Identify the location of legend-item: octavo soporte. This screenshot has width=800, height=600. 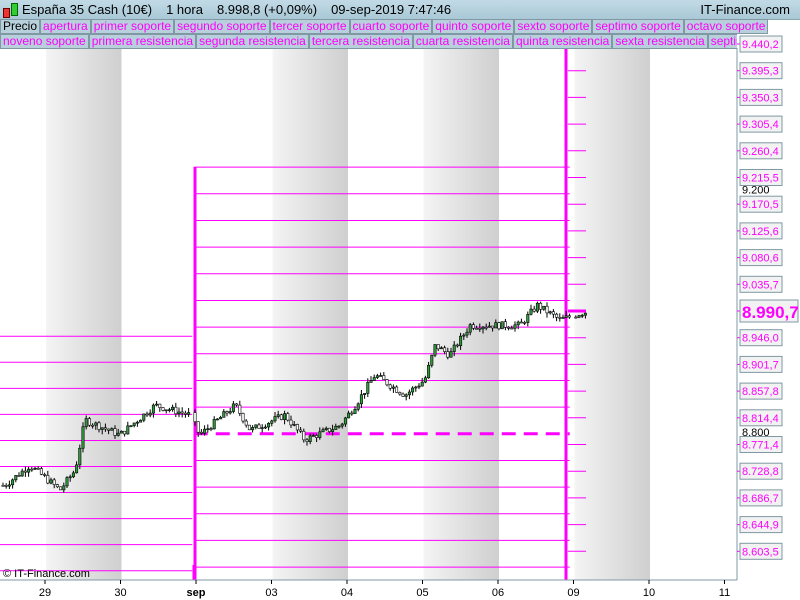
(726, 26).